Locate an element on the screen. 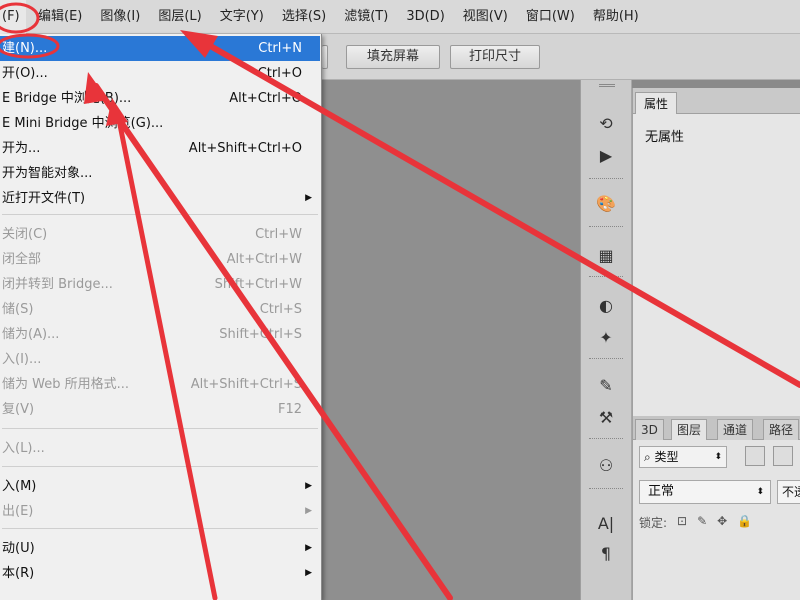 The height and width of the screenshot is (600, 800). menu-layer: 图层(L) is located at coordinates (179, 17).